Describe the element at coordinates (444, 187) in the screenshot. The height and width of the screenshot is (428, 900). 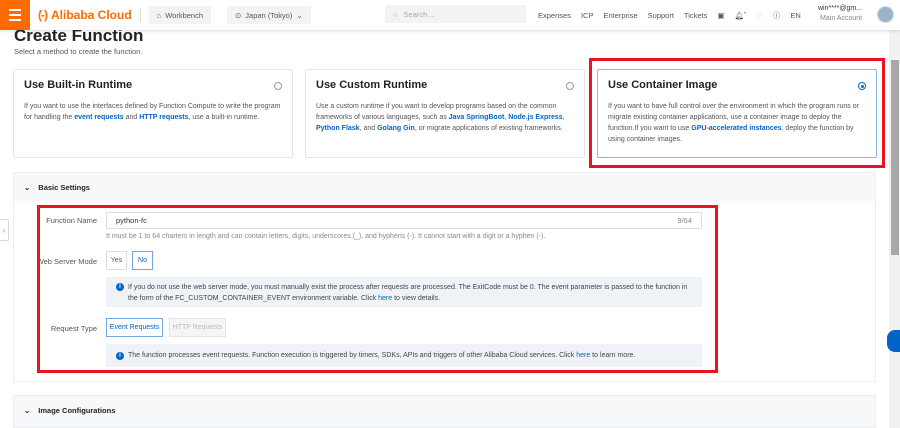
I see `section-header: ⌄ Basic Settings` at that location.